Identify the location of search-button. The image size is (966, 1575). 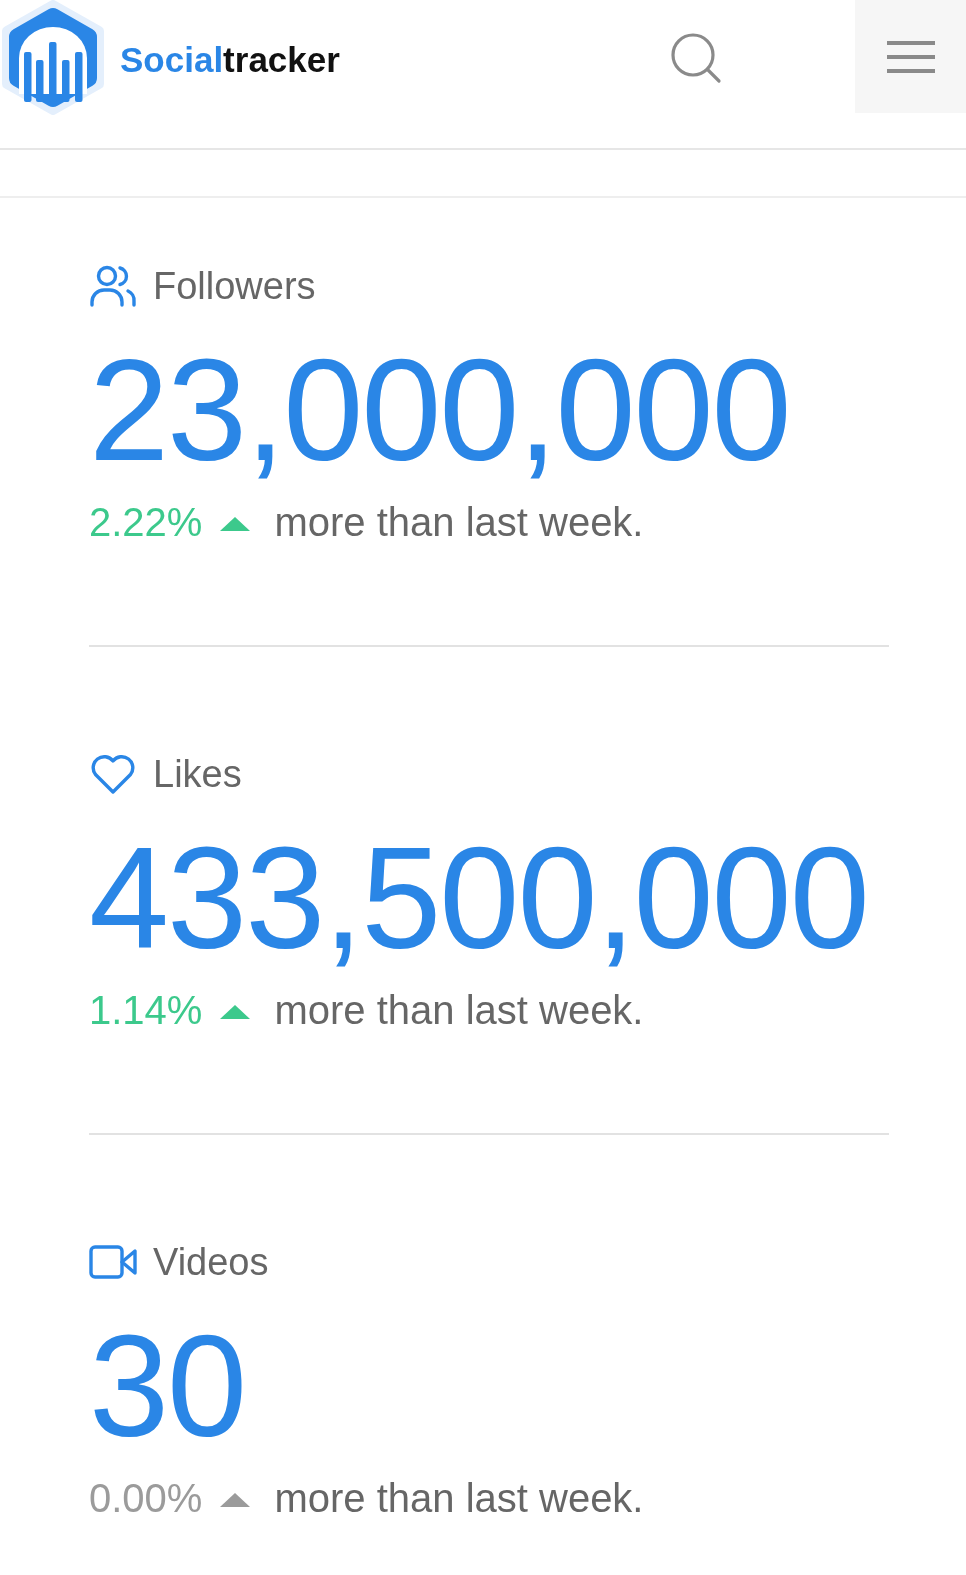
(696, 57).